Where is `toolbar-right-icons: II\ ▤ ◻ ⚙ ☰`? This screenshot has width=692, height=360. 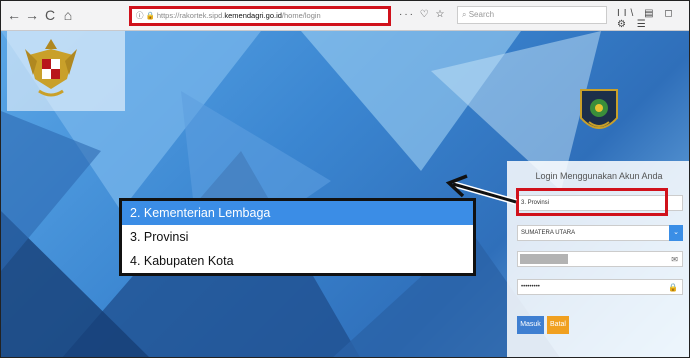
toolbar-right-icons: II\ ▤ ◻ ⚙ ☰ is located at coordinates (653, 19).